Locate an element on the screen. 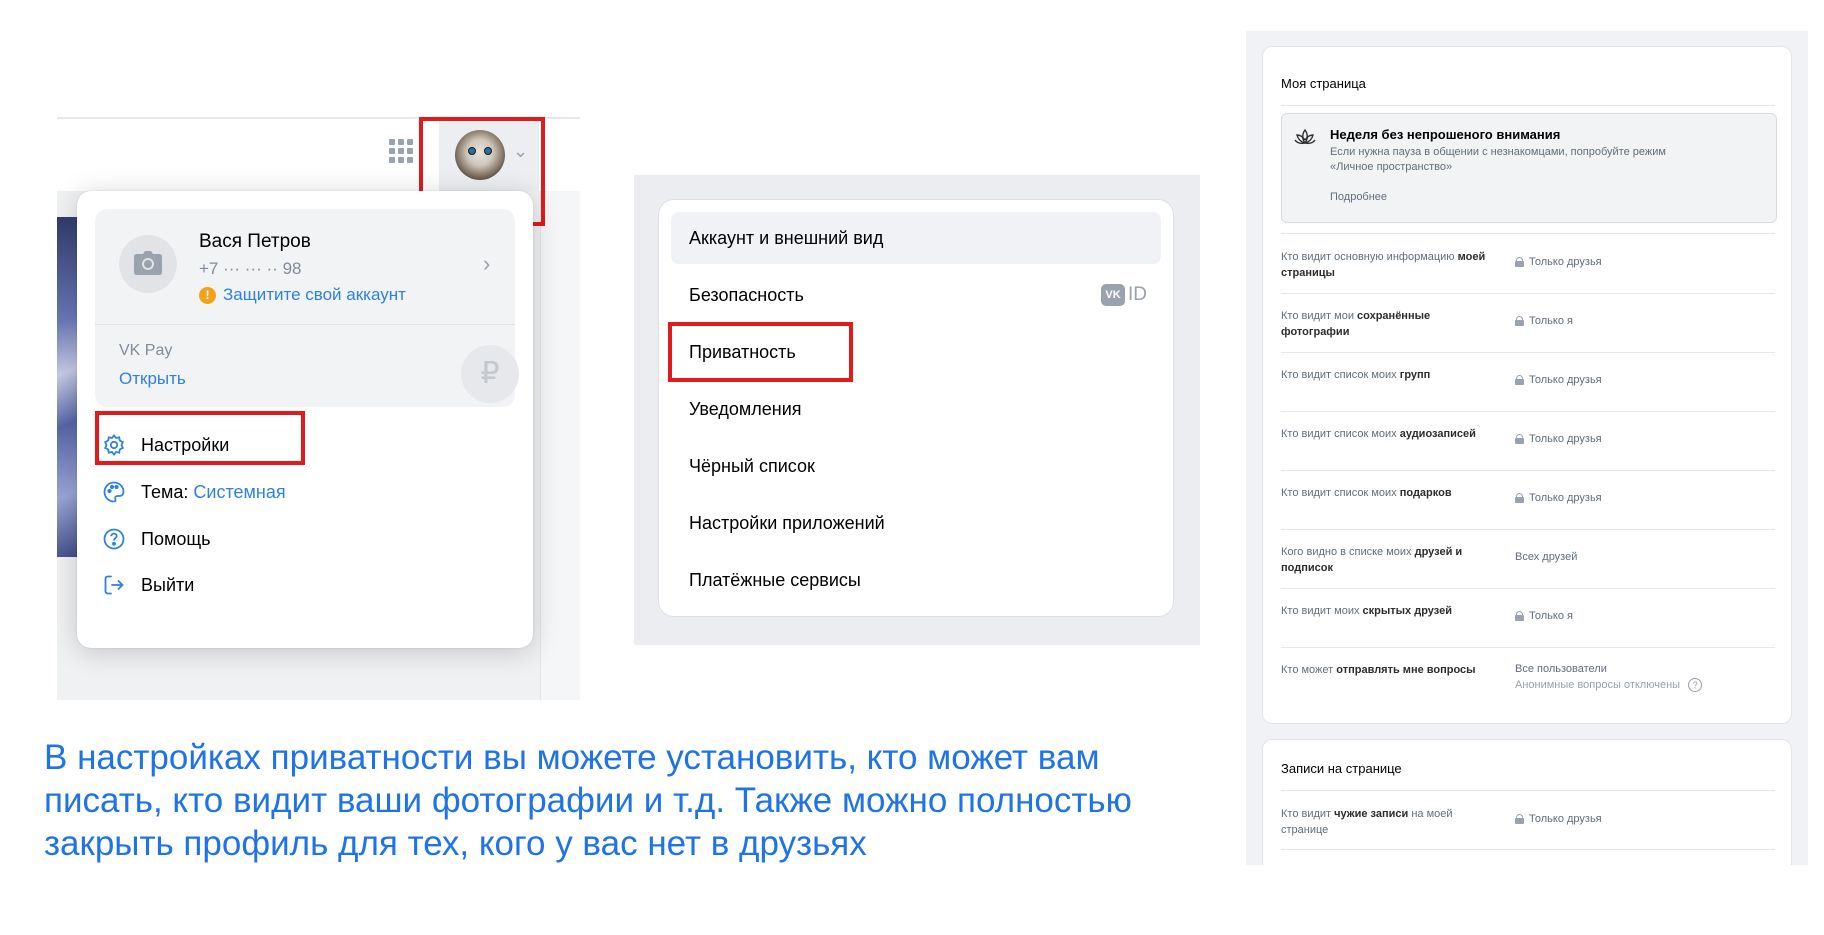 The image size is (1824, 935). privacy-row-label-text: Кто видит моих is located at coordinates (1322, 611).